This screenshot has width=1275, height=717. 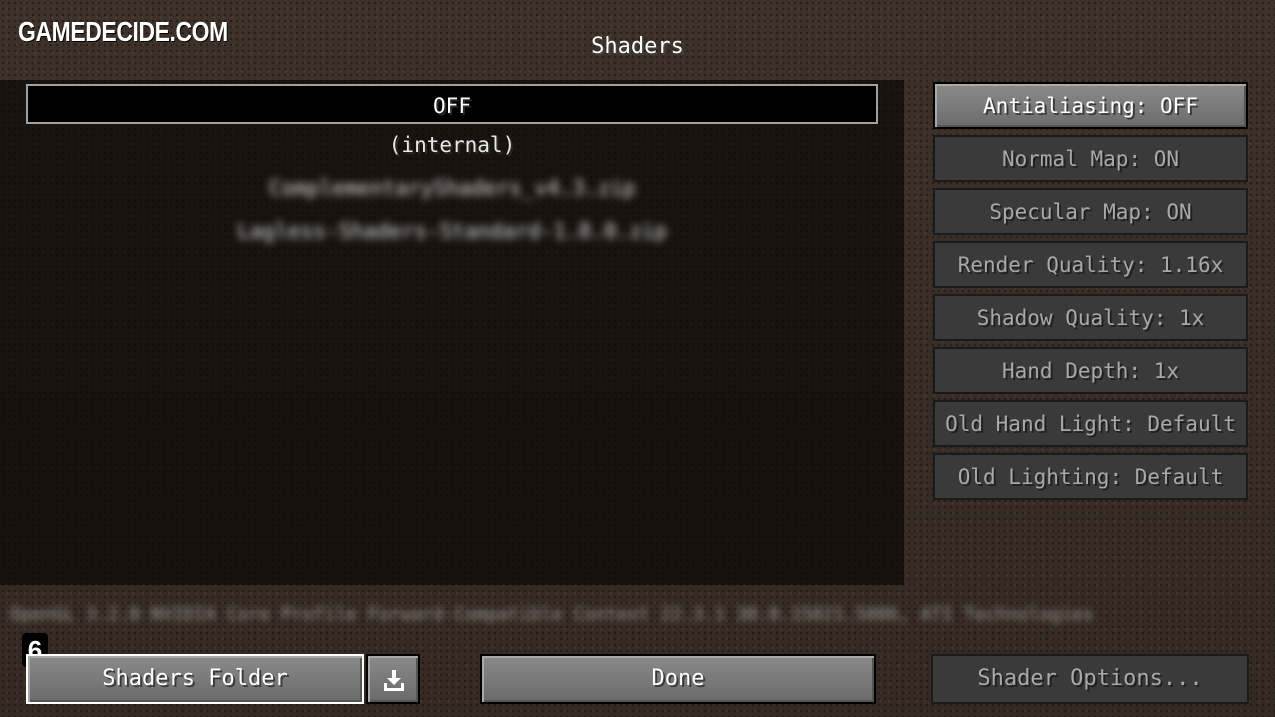 What do you see at coordinates (1090, 476) in the screenshot?
I see `old-lighting-button: Old Lighting: Default` at bounding box center [1090, 476].